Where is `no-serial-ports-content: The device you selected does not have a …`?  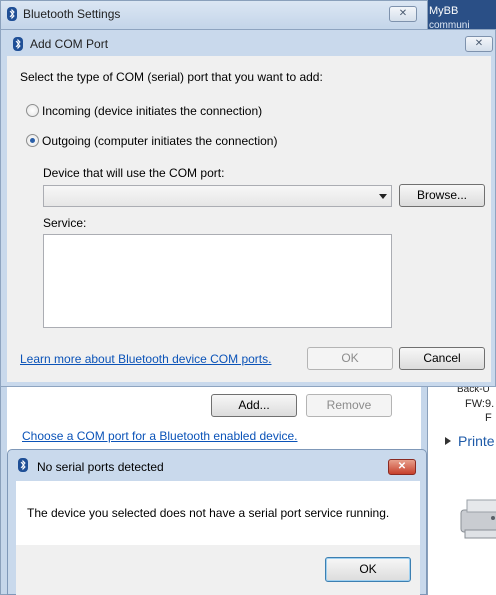 no-serial-ports-content: The device you selected does not have a … is located at coordinates (218, 513).